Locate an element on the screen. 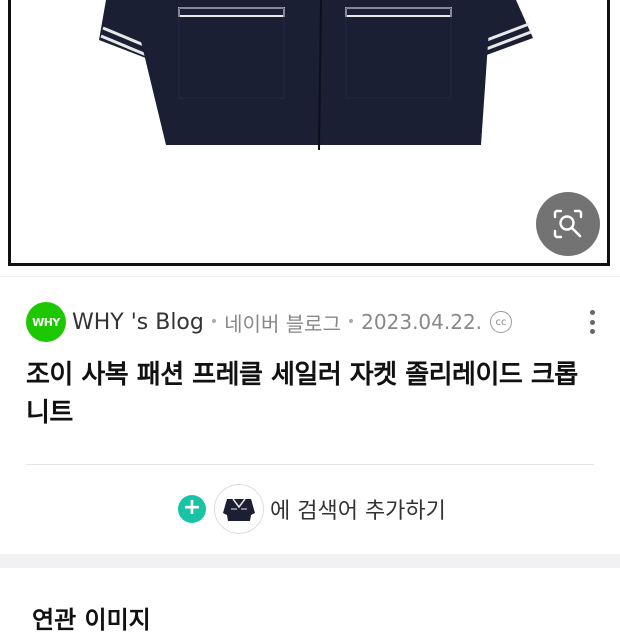 This screenshot has width=620, height=635. image-thumbnail is located at coordinates (239, 509).